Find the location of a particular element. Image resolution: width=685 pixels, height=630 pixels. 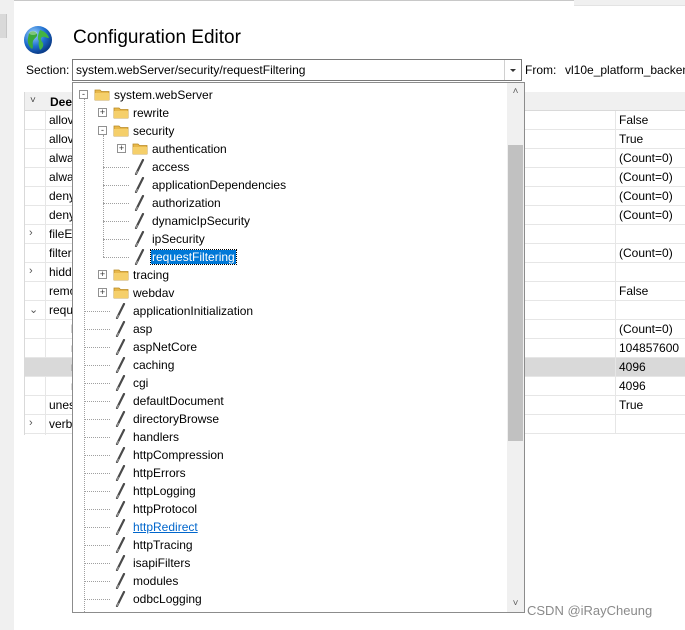

left-panel-edge is located at coordinates (7, 315).